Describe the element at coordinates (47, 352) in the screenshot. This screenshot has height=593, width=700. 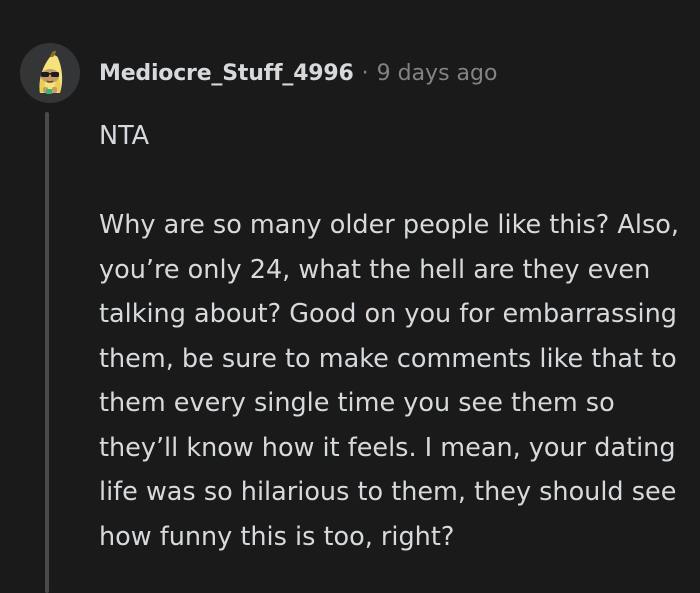
I see `thread-line` at that location.